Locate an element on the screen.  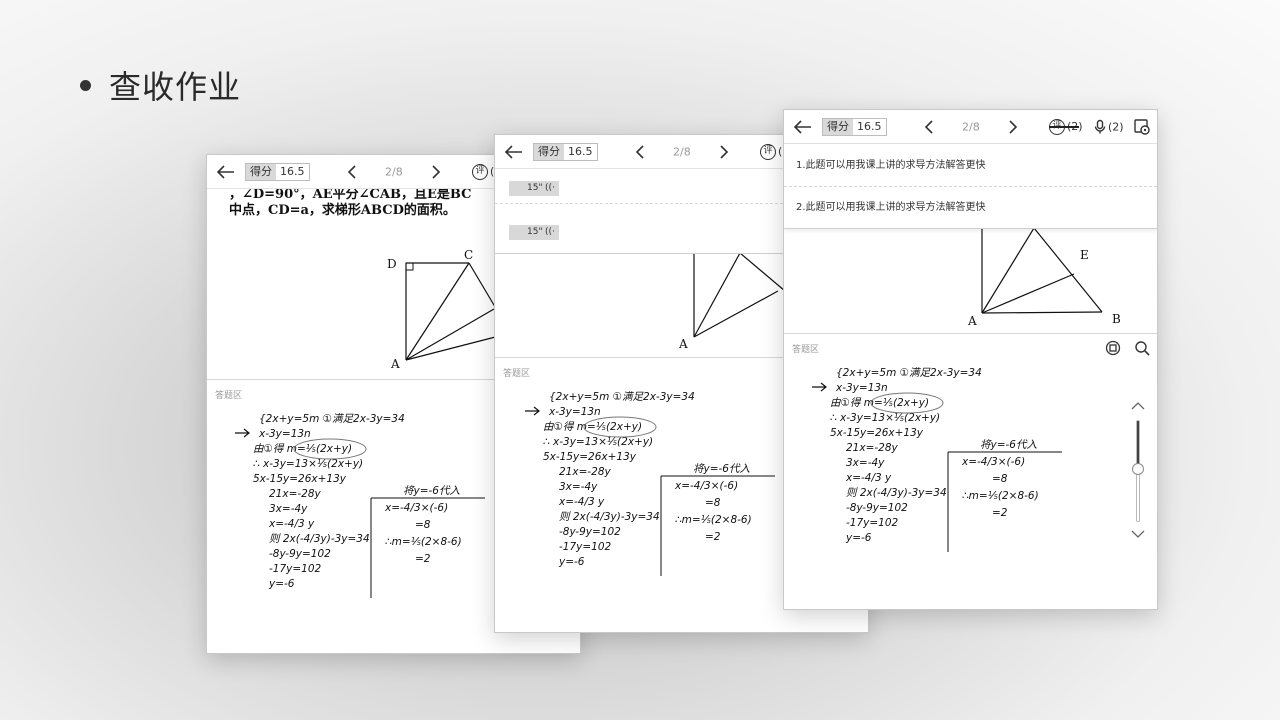
label-d: D is located at coordinates (392, 264).